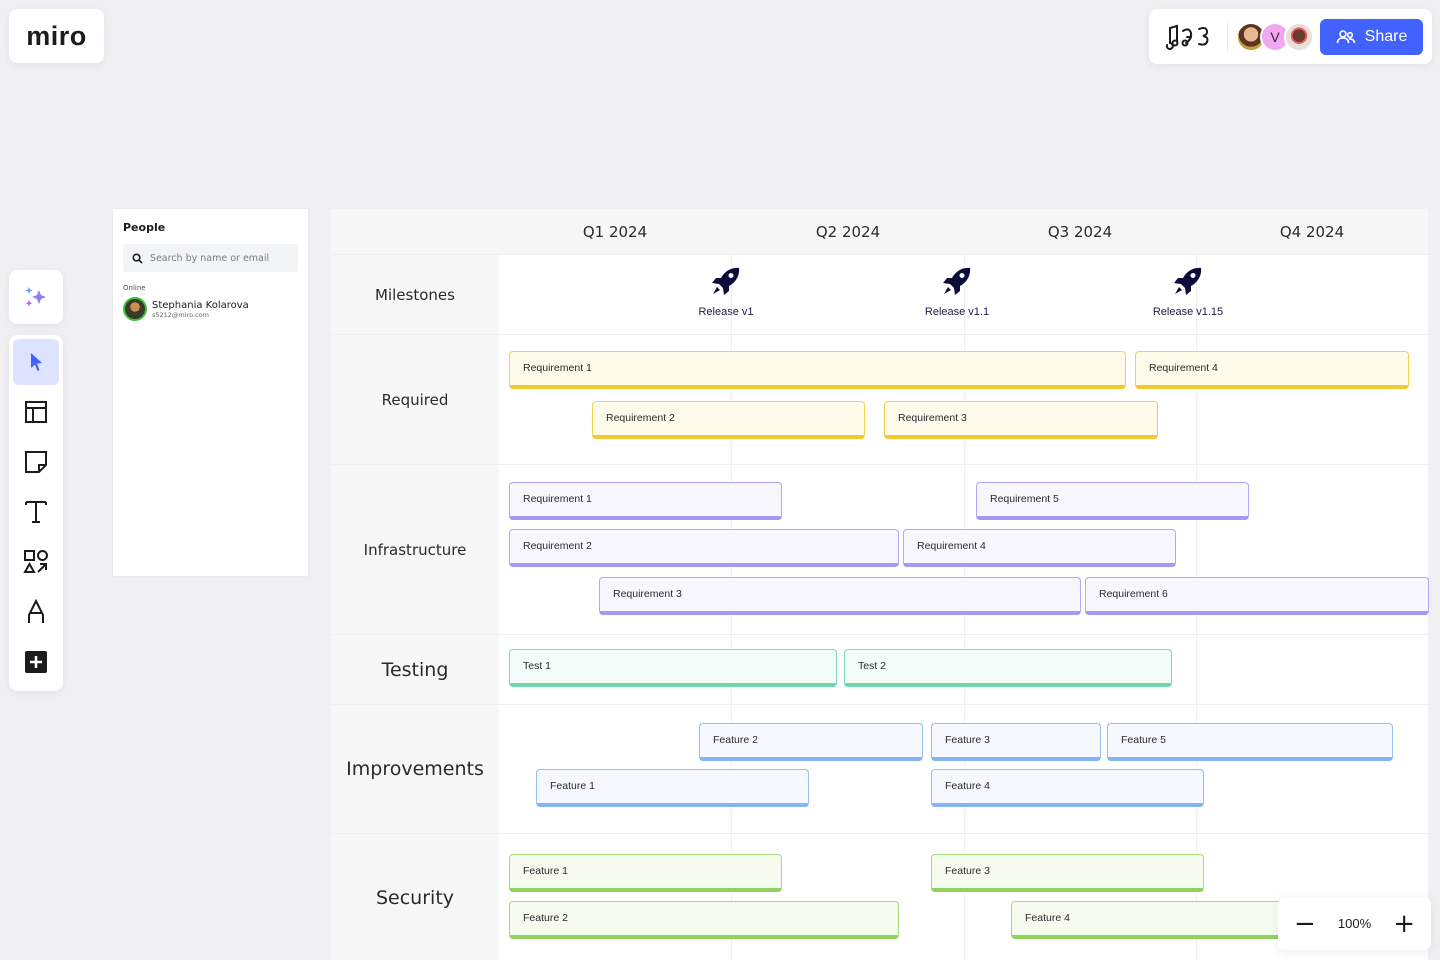 The height and width of the screenshot is (960, 1440). I want to click on shapes-tool, so click(36, 562).